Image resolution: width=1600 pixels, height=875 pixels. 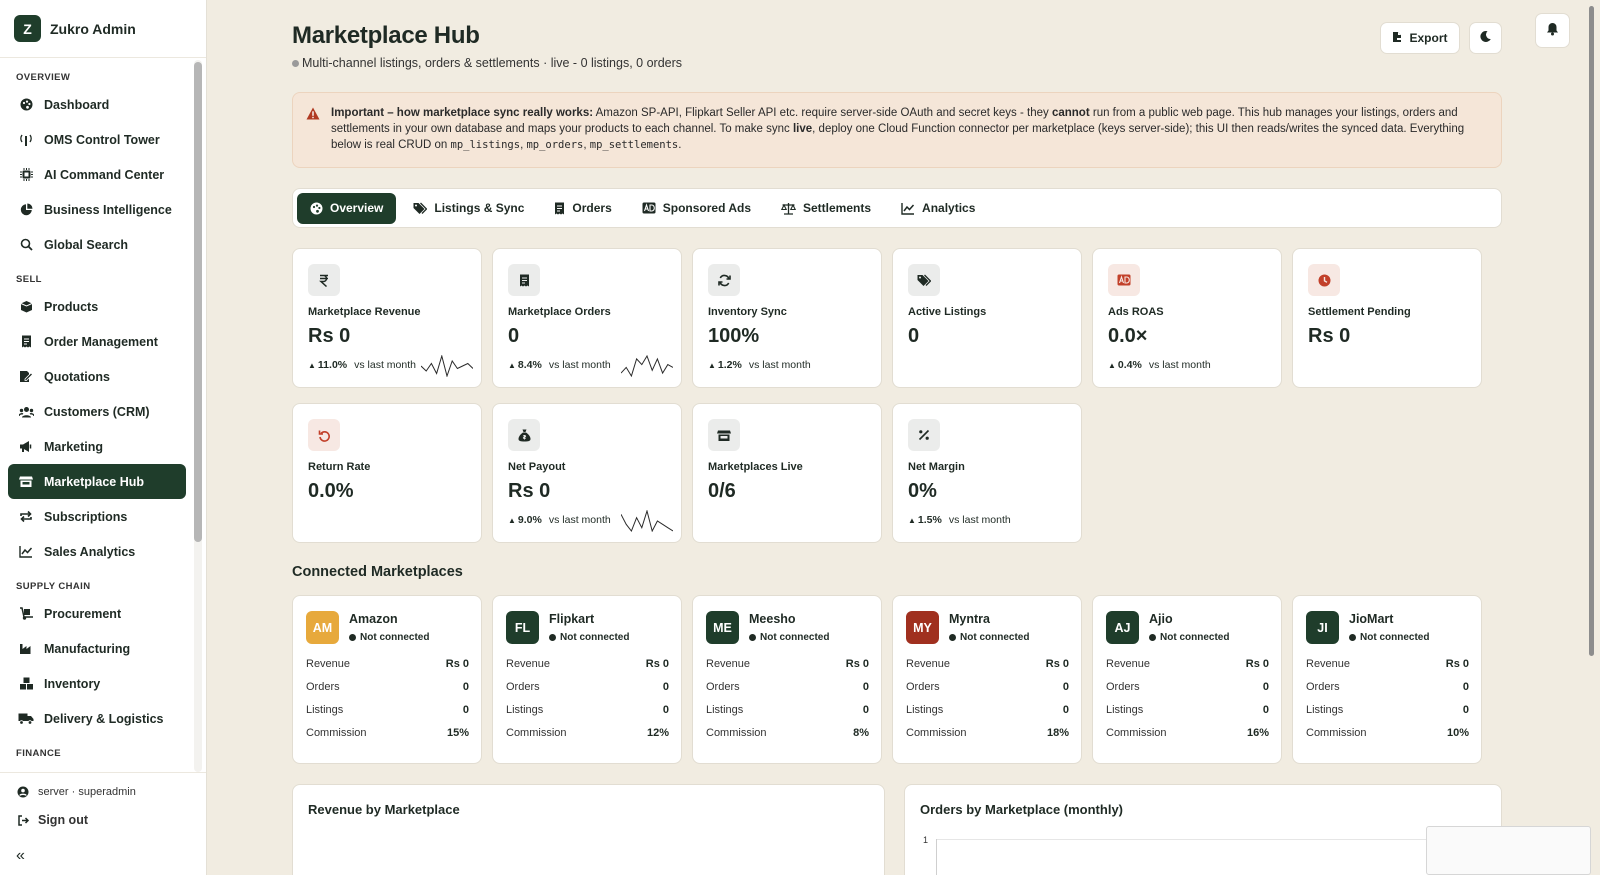 What do you see at coordinates (592, 208) in the screenshot?
I see `tab-label: Orders` at bounding box center [592, 208].